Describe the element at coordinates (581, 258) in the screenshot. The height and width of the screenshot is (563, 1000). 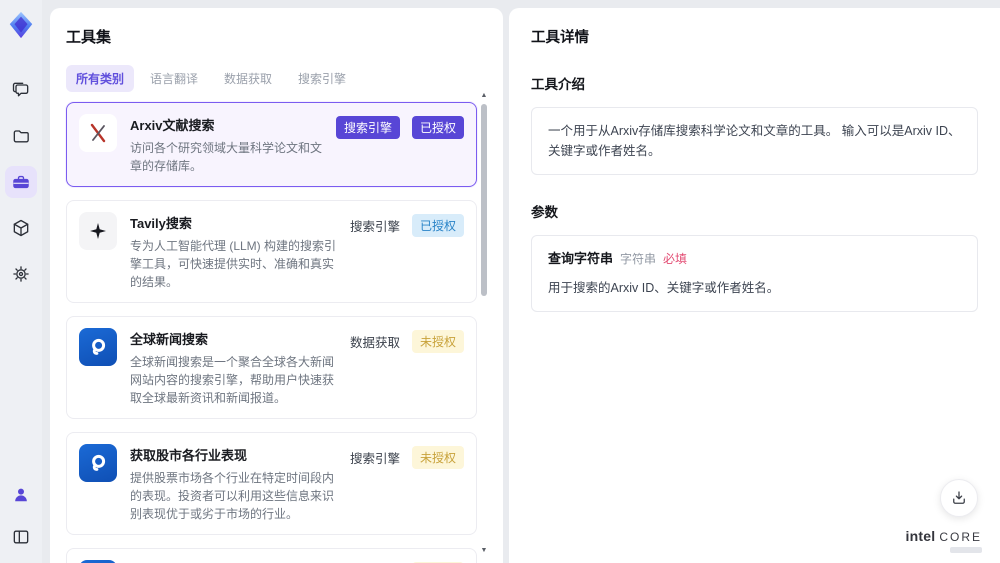
I see `param-name: 查询字符串` at that location.